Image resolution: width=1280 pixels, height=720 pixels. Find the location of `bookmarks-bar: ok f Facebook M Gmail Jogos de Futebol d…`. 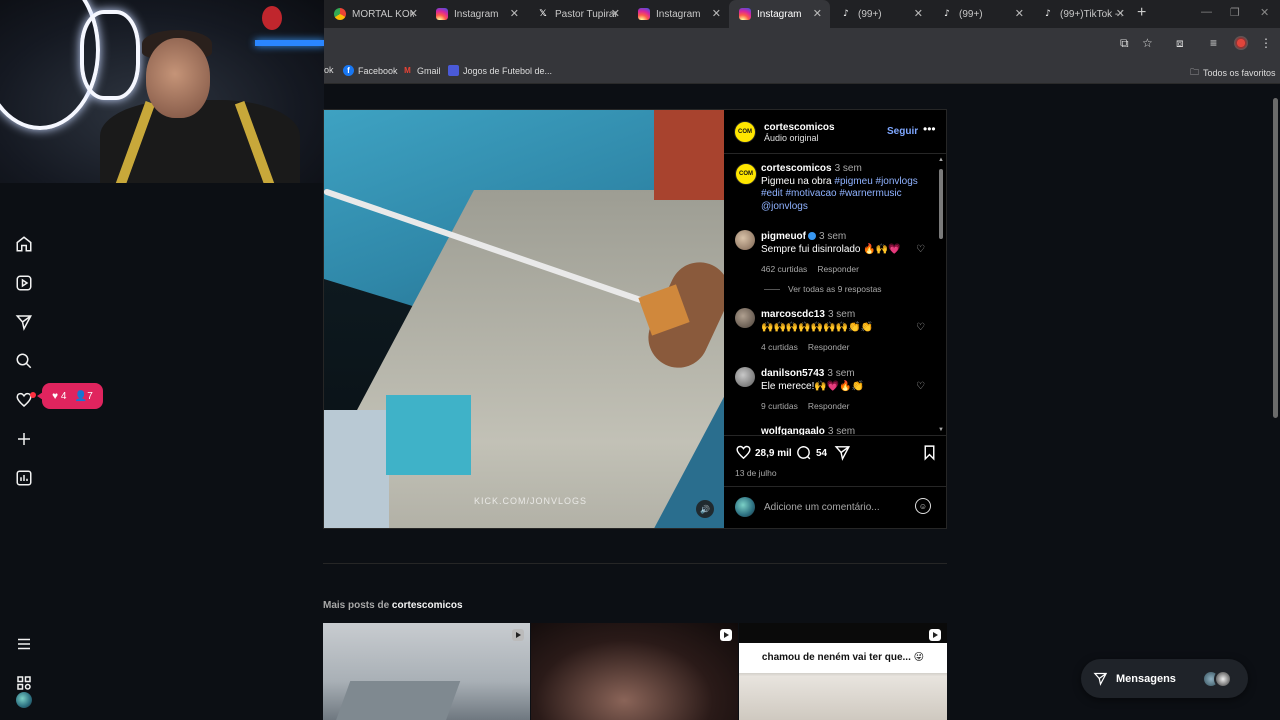

bookmarks-bar: ok f Facebook M Gmail Jogos de Futebol d… is located at coordinates (802, 71).